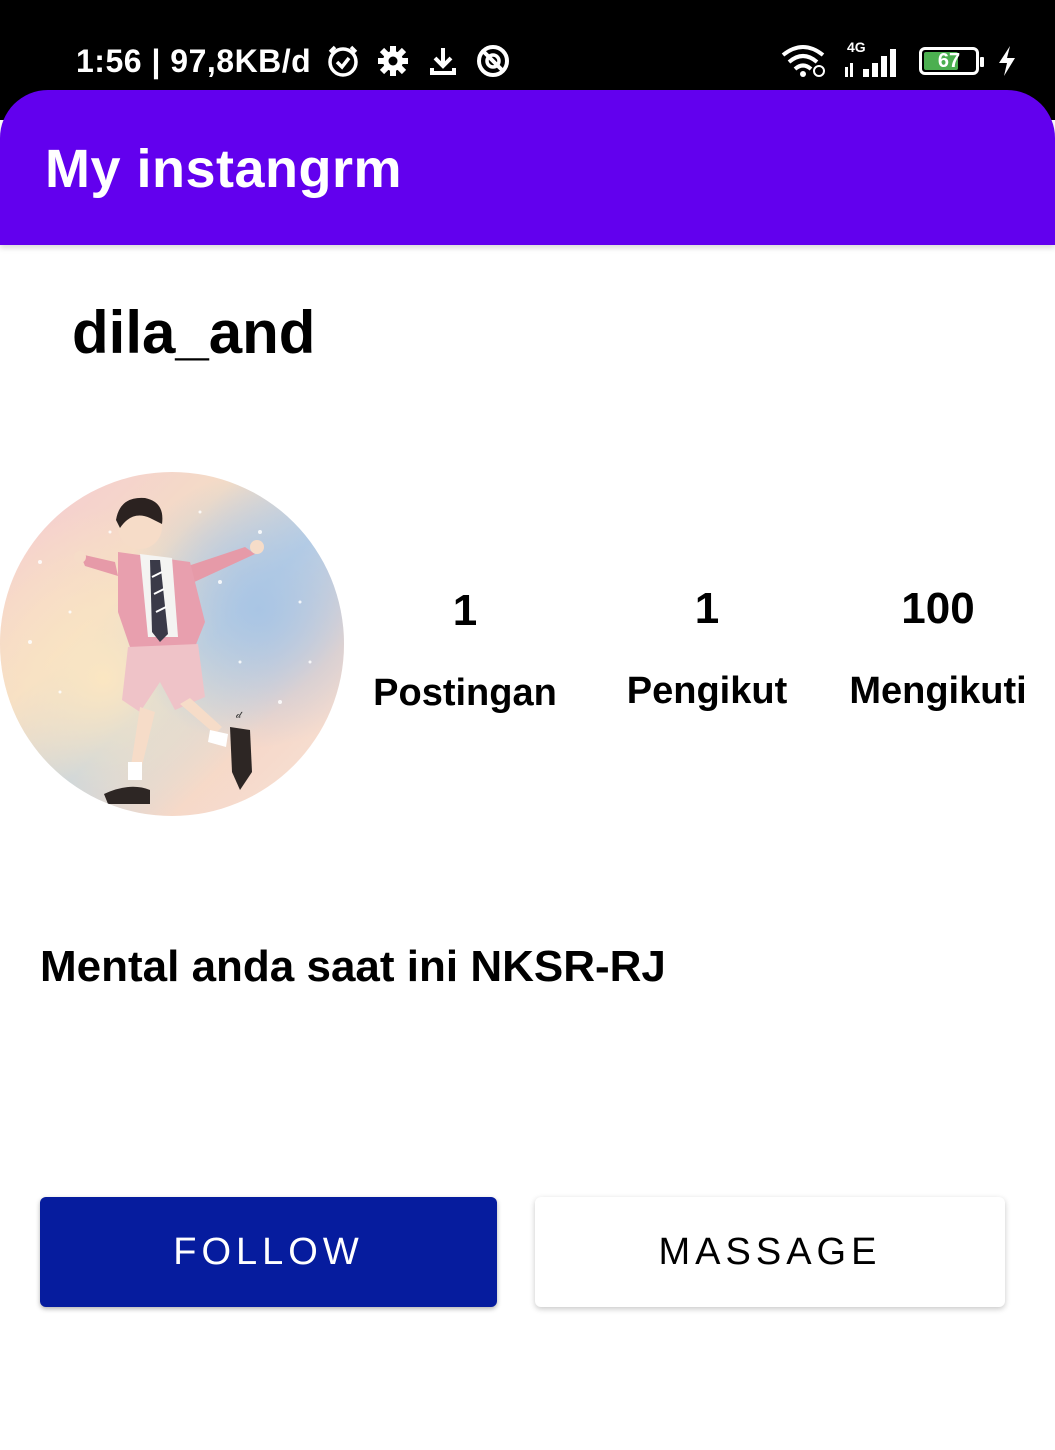 The image size is (1055, 1450). What do you see at coordinates (194, 60) in the screenshot?
I see `status-time-speed: 1:56 | 97,8KB/d` at bounding box center [194, 60].